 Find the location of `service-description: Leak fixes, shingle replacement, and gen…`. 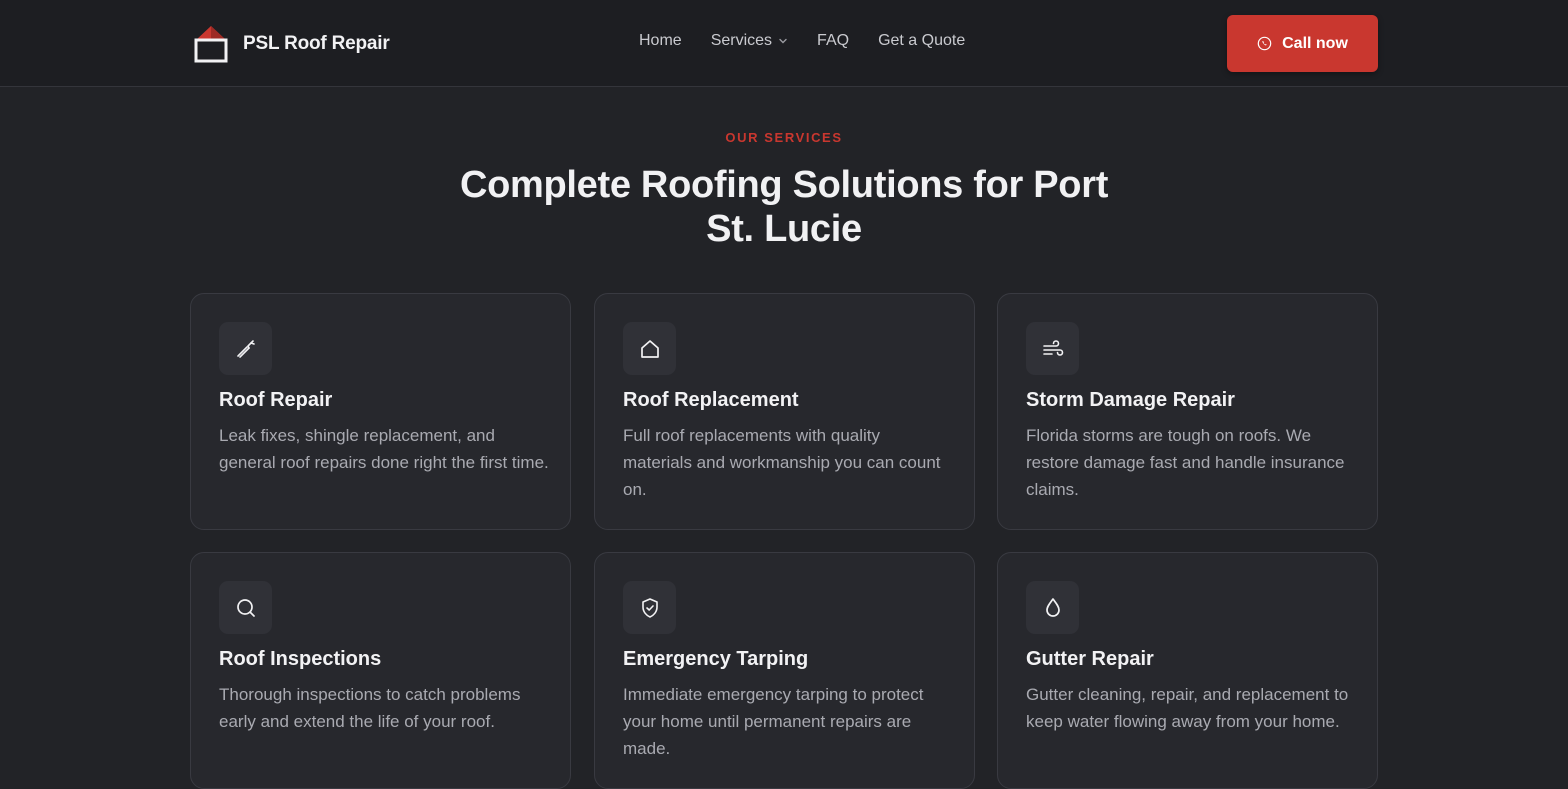

service-description: Leak fixes, shingle replacement, and gen… is located at coordinates (384, 449).